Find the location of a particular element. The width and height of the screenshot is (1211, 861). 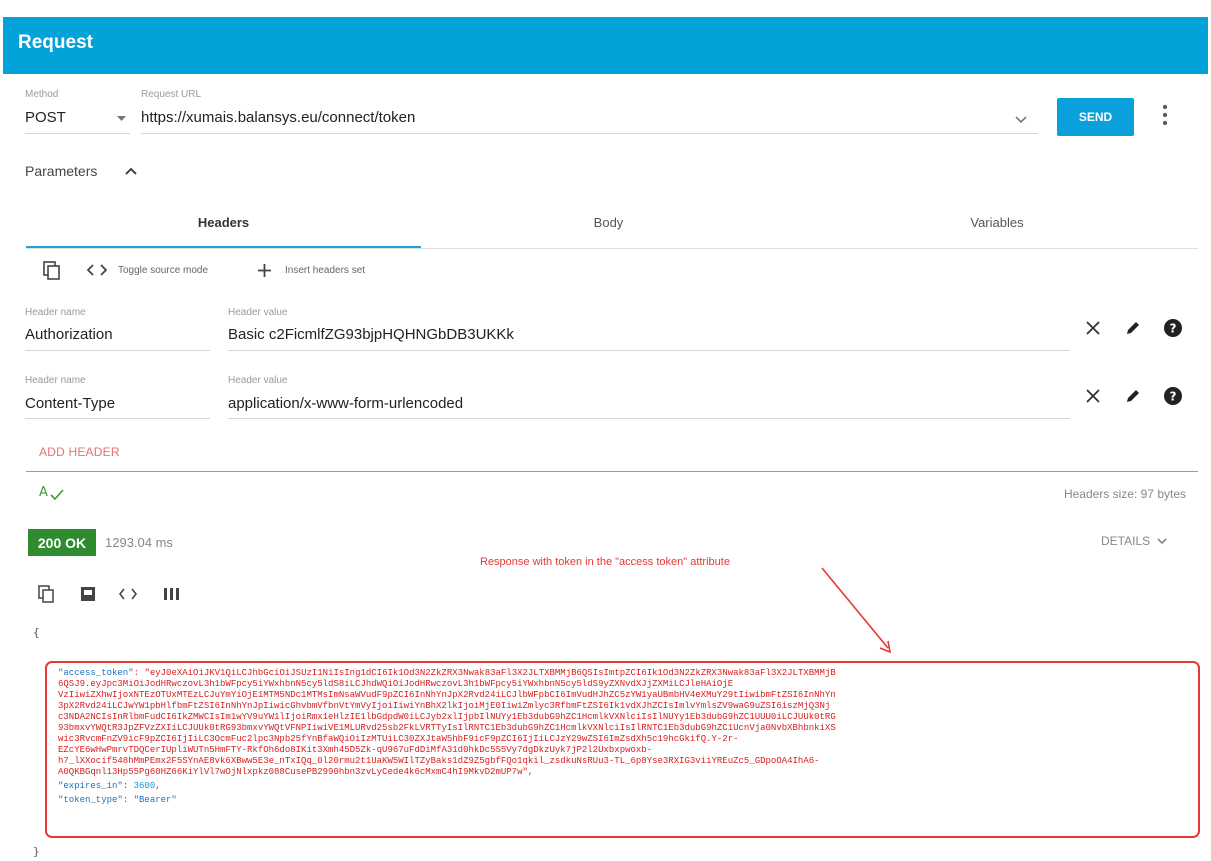

json-open-brace: { is located at coordinates (36, 632).